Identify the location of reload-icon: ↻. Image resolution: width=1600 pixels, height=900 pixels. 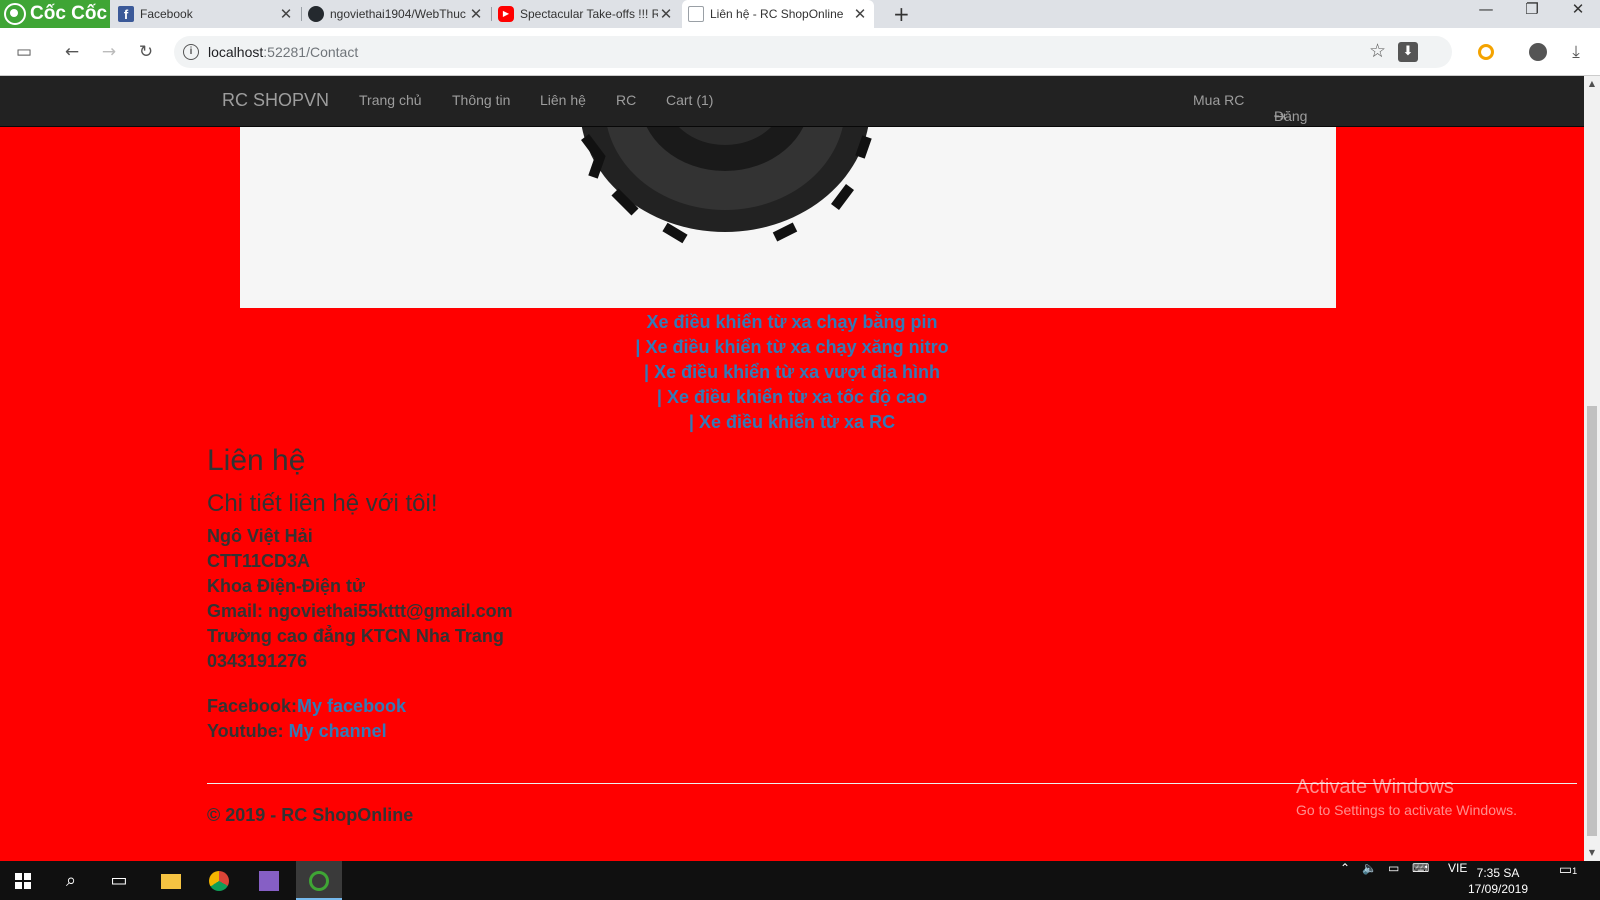
(146, 52).